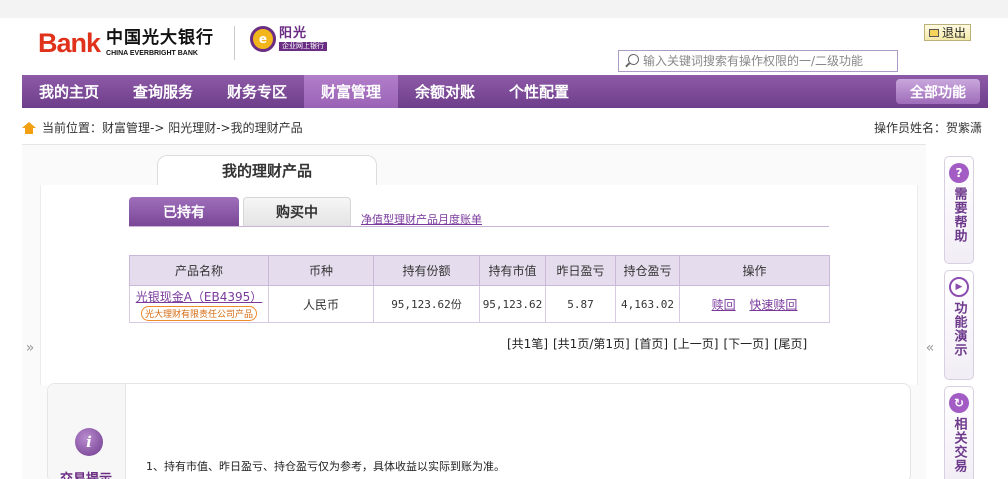 This screenshot has height=479, width=1008. I want to click on help-button: ? 需要帮助, so click(959, 210).